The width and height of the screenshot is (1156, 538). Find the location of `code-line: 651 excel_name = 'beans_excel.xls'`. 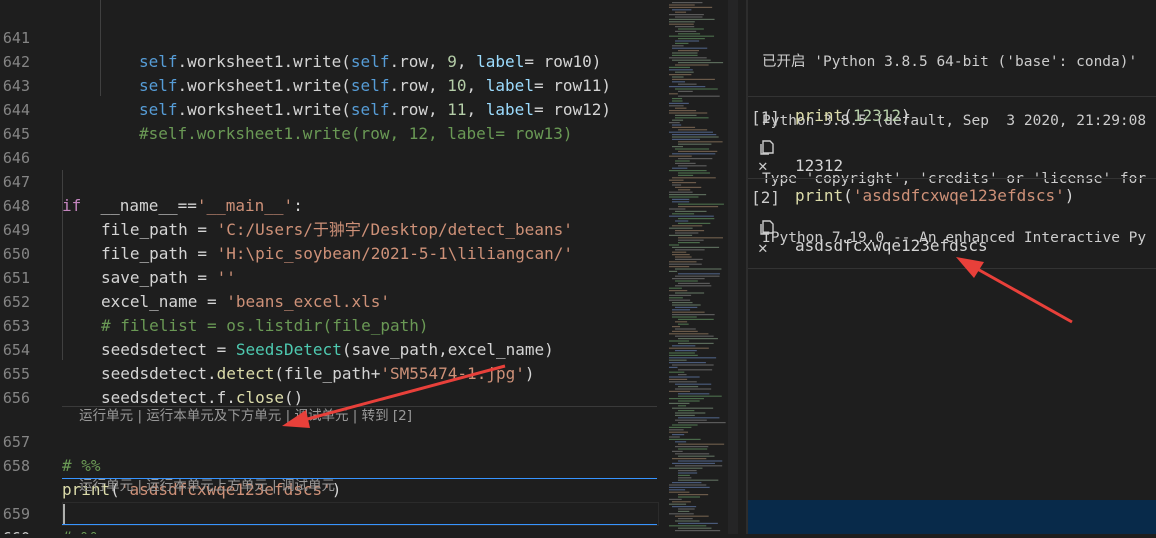

code-line: 651 excel_name = 'beans_excel.xls' is located at coordinates (195, 276).